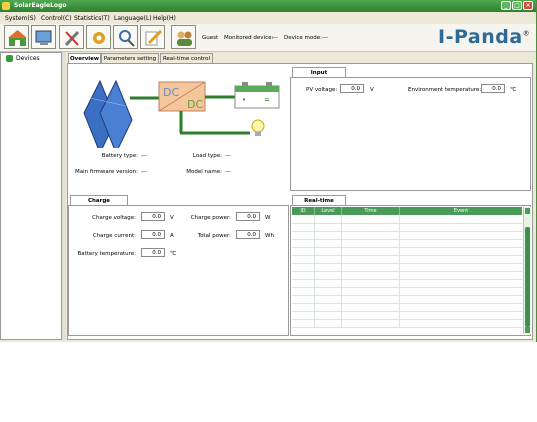  Describe the element at coordinates (20, 18) in the screenshot. I see `menu-system: System(S)` at that location.